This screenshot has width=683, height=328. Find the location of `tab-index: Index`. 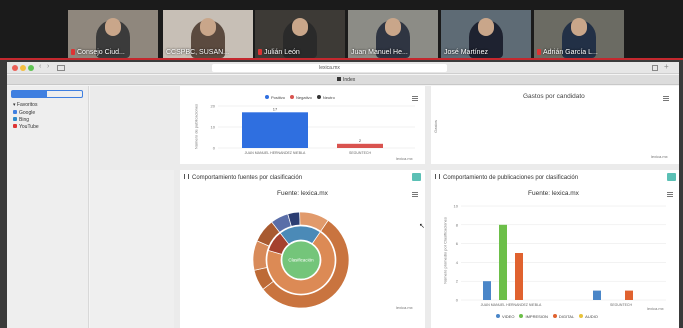

tab-index: Index is located at coordinates (350, 80).